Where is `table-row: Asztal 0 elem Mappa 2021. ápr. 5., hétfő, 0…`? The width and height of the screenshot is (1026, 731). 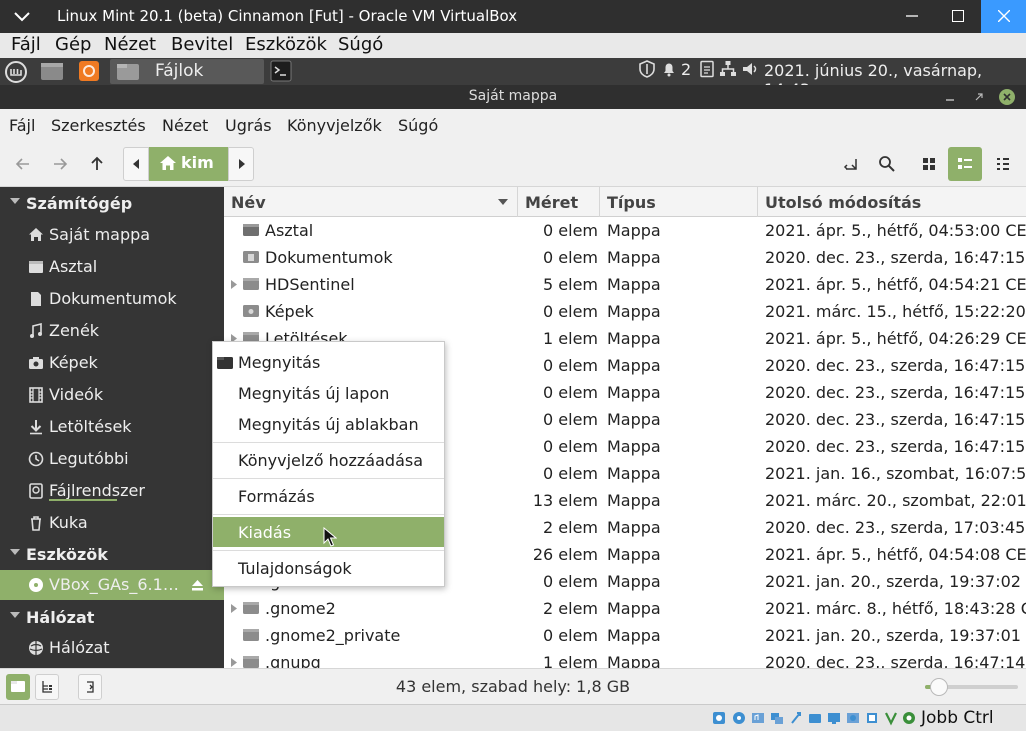 table-row: Asztal 0 elem Mappa 2021. ápr. 5., hétfő, 0… is located at coordinates (625, 230).